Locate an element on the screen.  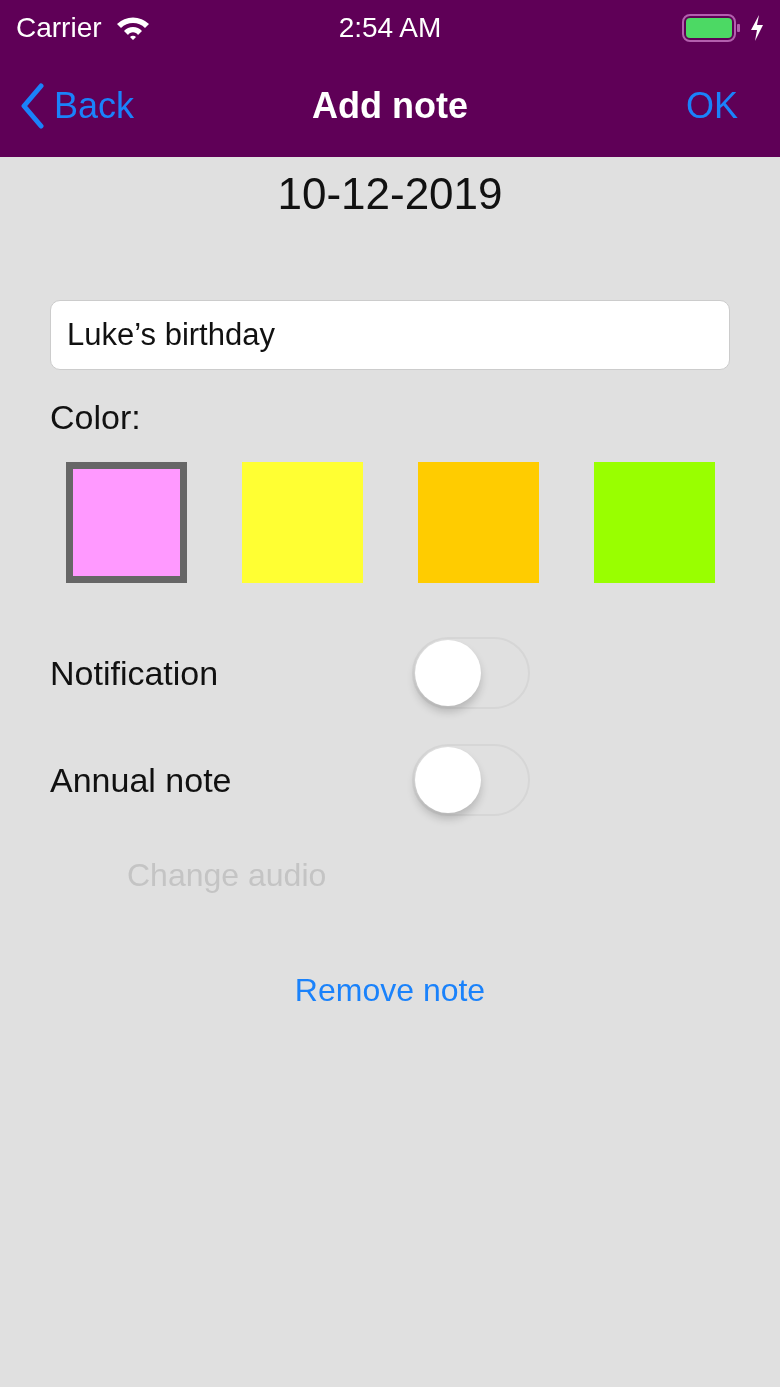
remove-note-button: Remove note is located at coordinates (390, 990).